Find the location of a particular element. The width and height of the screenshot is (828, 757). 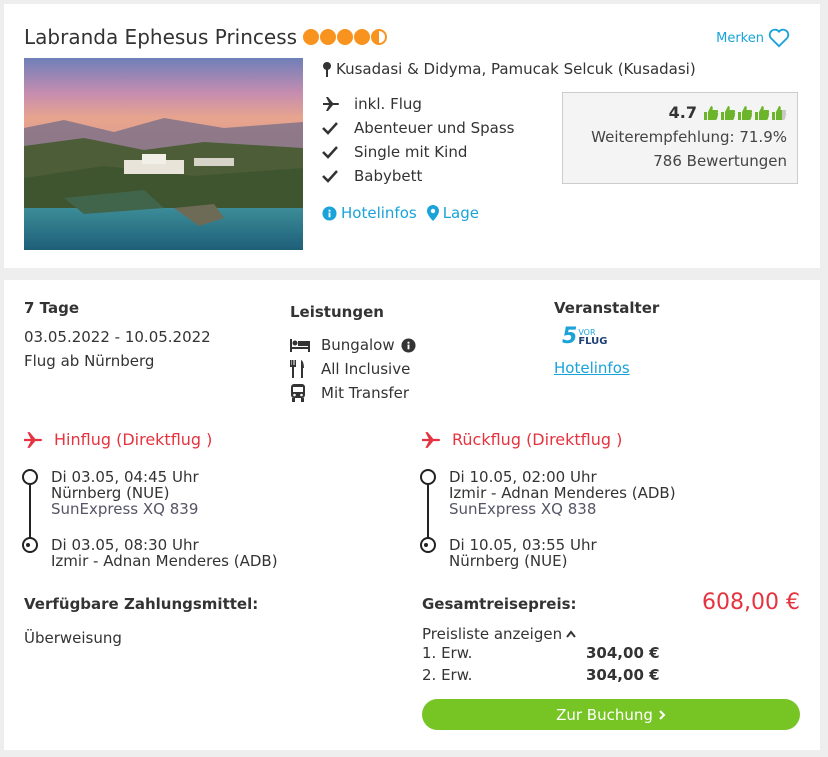

hotel-photo-image is located at coordinates (163, 154).